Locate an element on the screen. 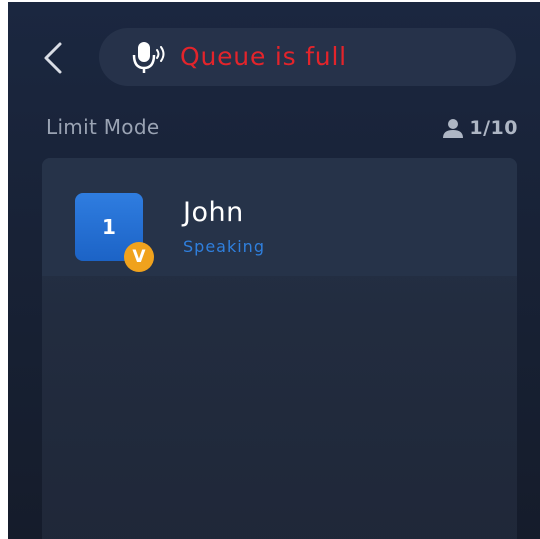  participant-count-text: 1/10 is located at coordinates (493, 128).